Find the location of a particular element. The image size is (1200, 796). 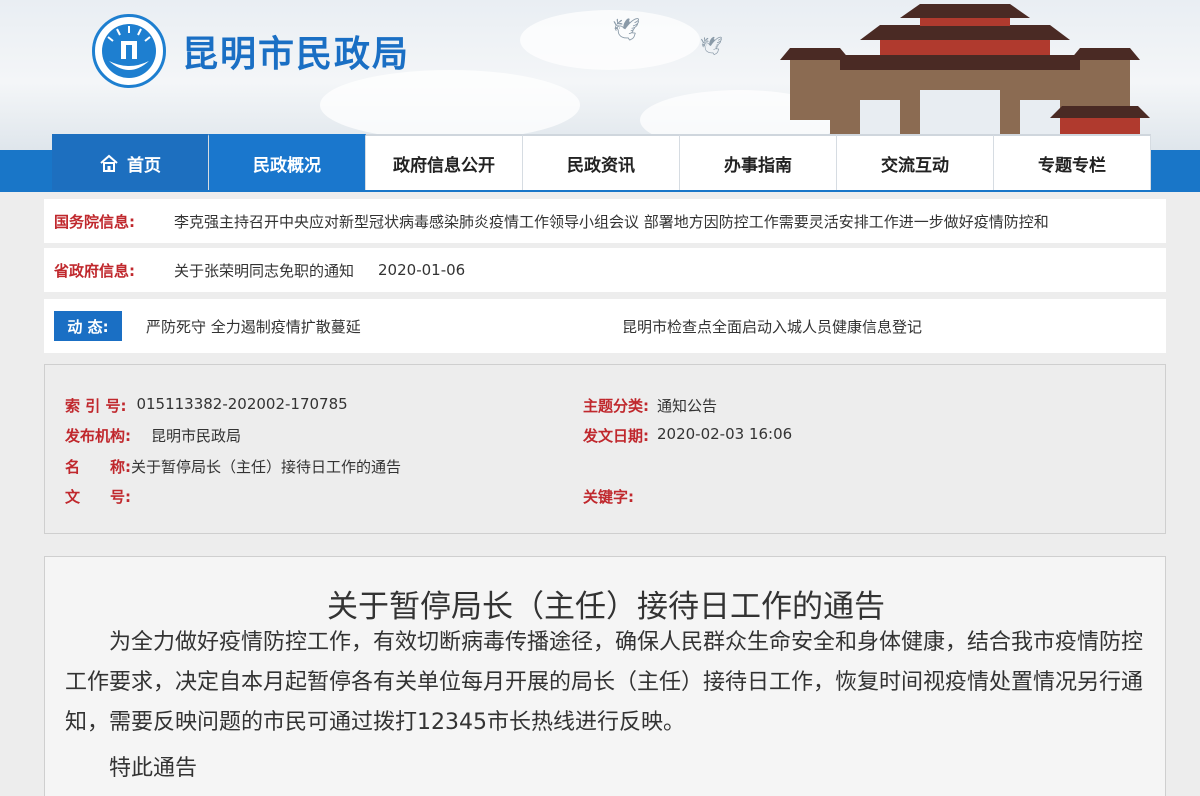

article-closing: 特此通告 is located at coordinates (153, 768).